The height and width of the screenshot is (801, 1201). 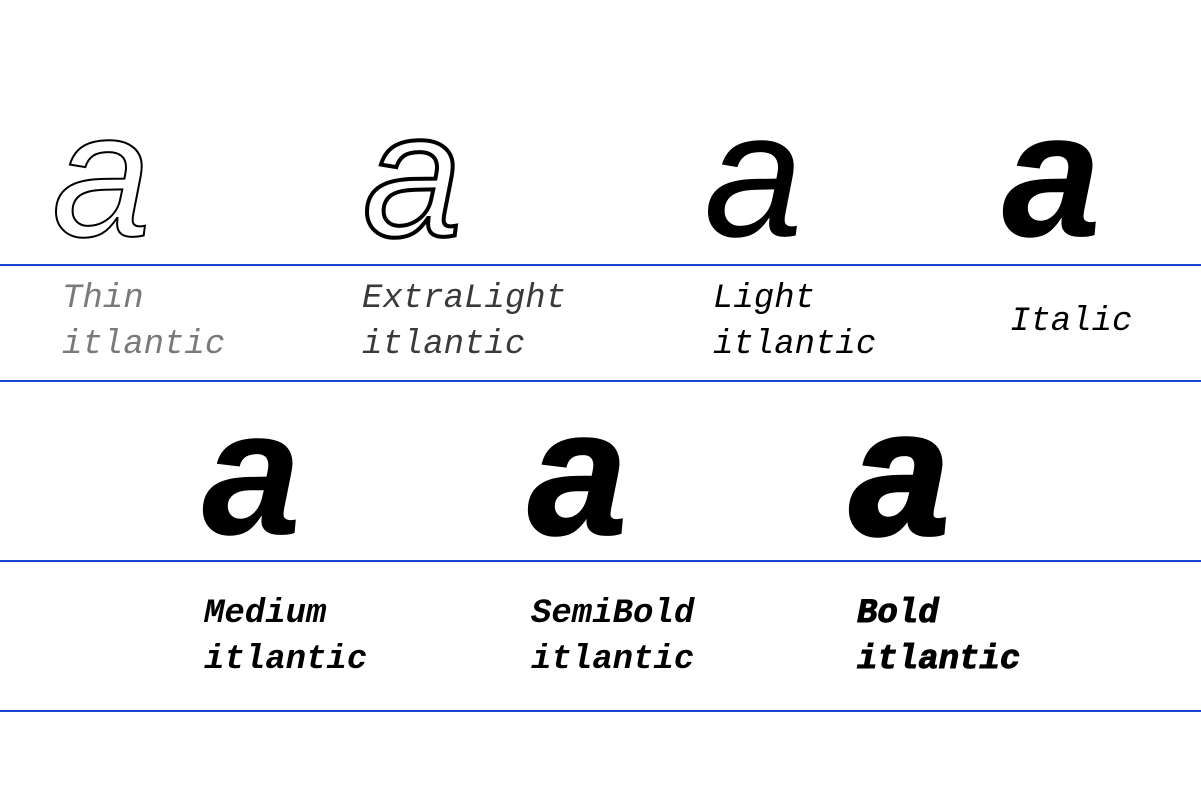 I want to click on label-italic: Italic, so click(x=1071, y=322).